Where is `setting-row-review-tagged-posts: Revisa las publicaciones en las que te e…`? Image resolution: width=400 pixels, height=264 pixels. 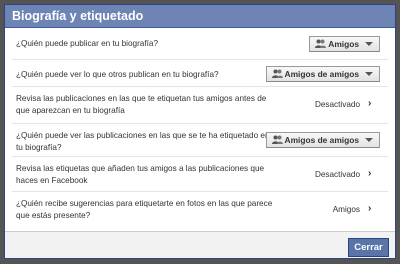 setting-row-review-tagged-posts: Revisa las publicaciones en las que te e… is located at coordinates (200, 106).